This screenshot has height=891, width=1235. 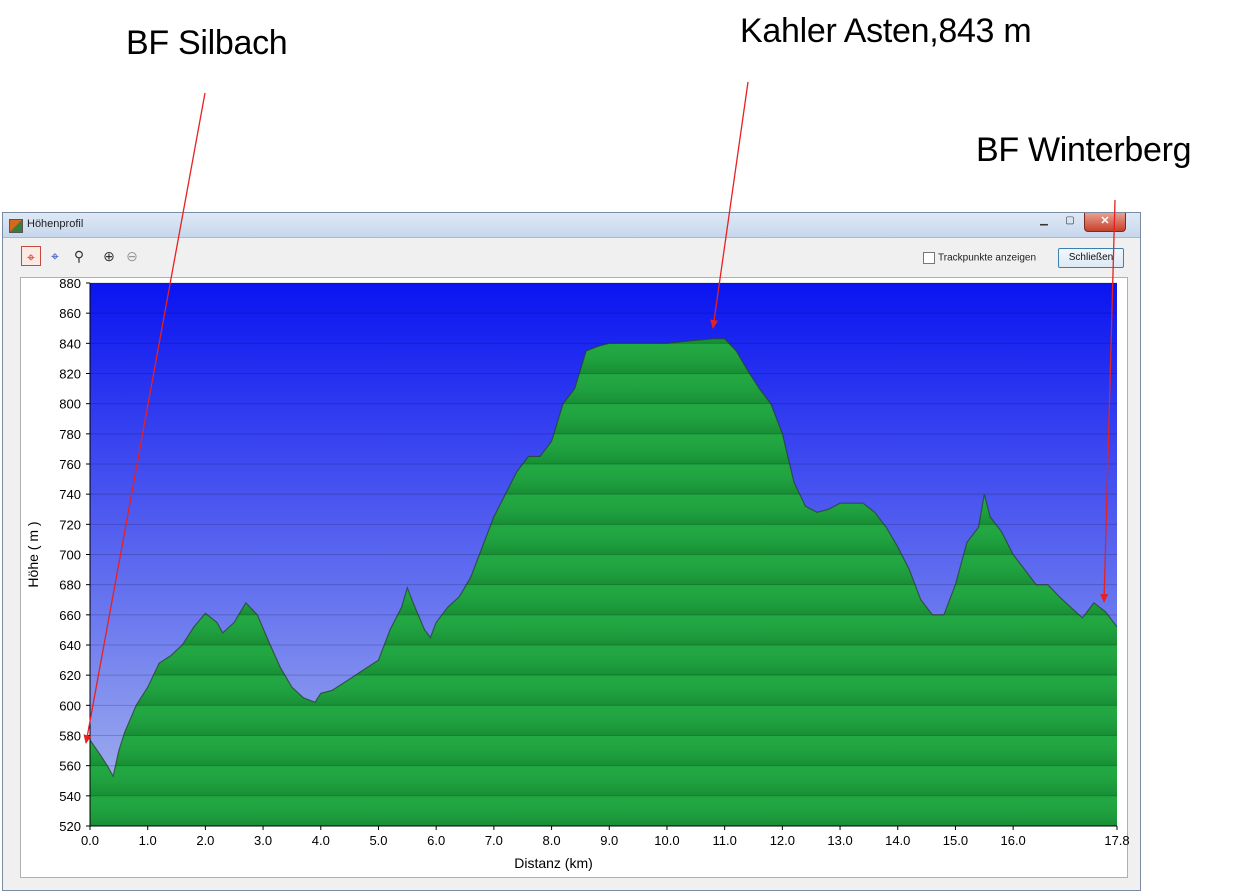 I want to click on y-tick-label: 720, so click(x=70, y=524).